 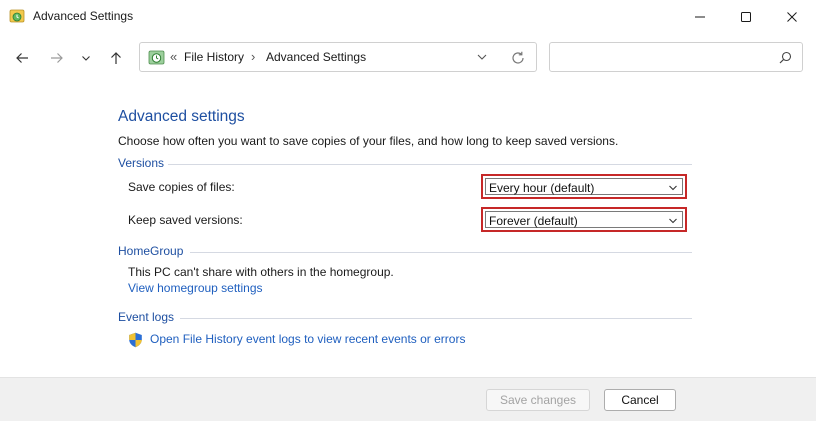 I want to click on arrow-up-icon, so click(x=116, y=58).